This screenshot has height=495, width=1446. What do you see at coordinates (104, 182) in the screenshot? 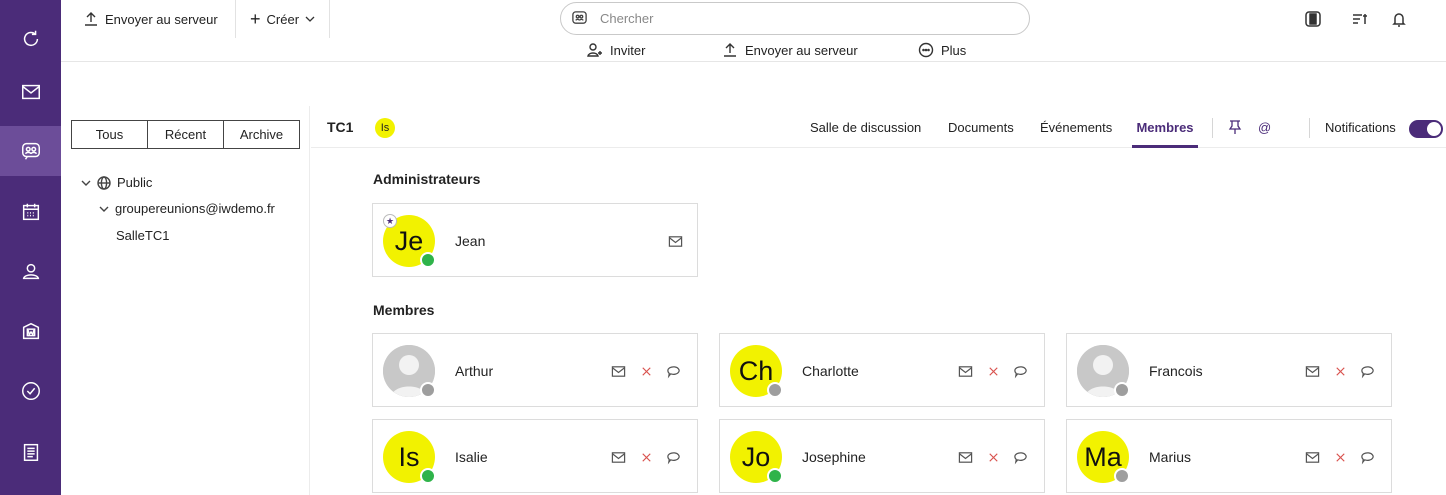
I see `globe-icon` at bounding box center [104, 182].